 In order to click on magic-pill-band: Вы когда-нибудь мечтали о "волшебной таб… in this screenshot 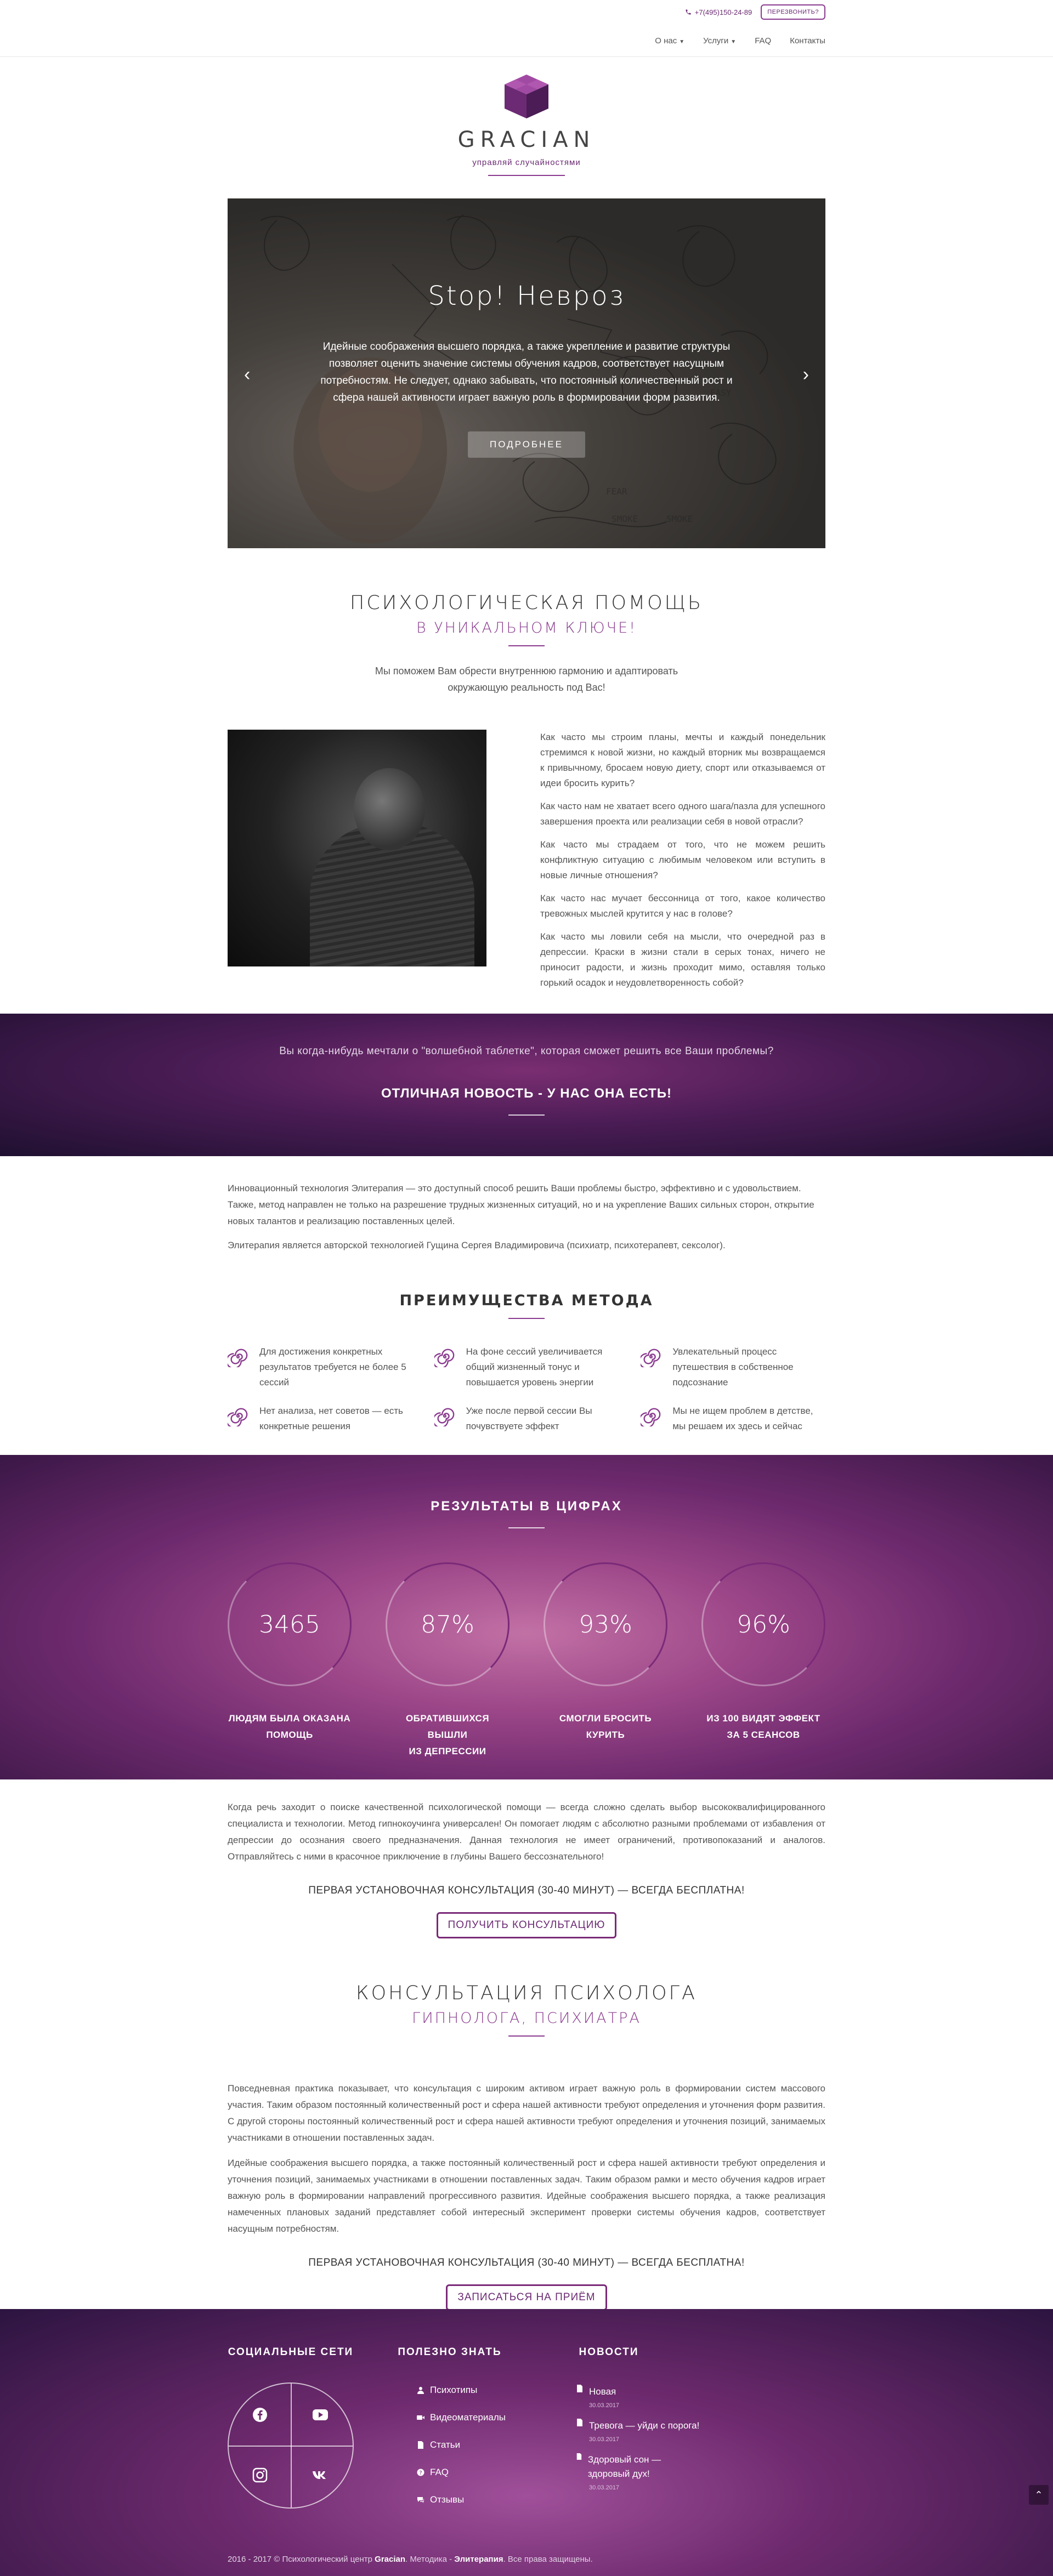, I will do `click(526, 1085)`.